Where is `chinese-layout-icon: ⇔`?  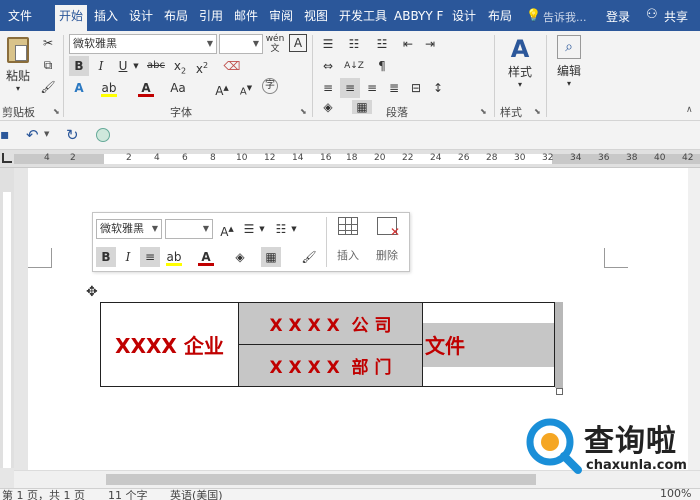 chinese-layout-icon: ⇔ is located at coordinates (328, 66).